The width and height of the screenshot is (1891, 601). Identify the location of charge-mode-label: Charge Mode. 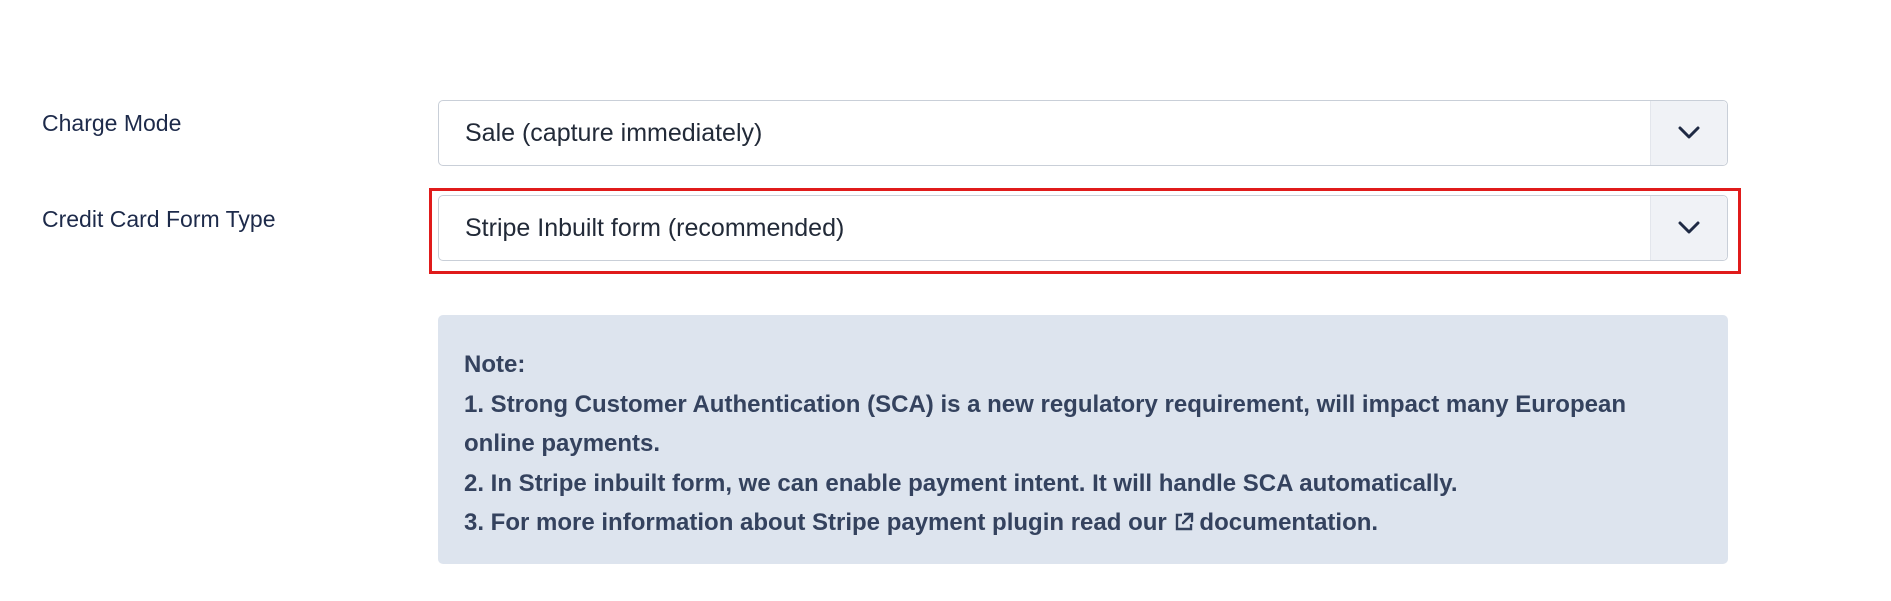
(112, 123).